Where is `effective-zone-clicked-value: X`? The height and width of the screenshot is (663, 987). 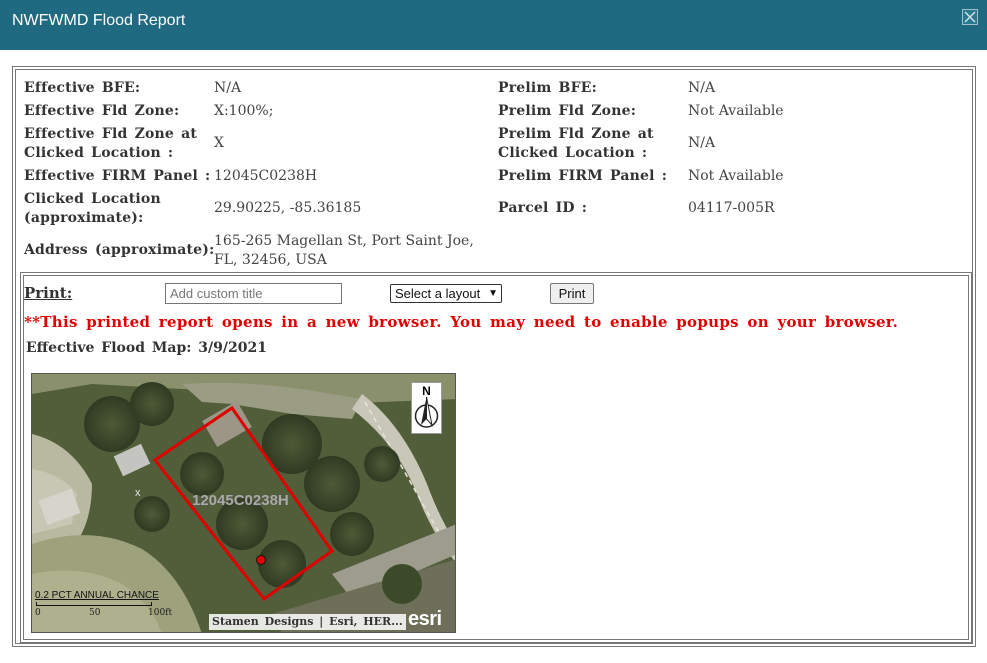
effective-zone-clicked-value: X is located at coordinates (219, 143).